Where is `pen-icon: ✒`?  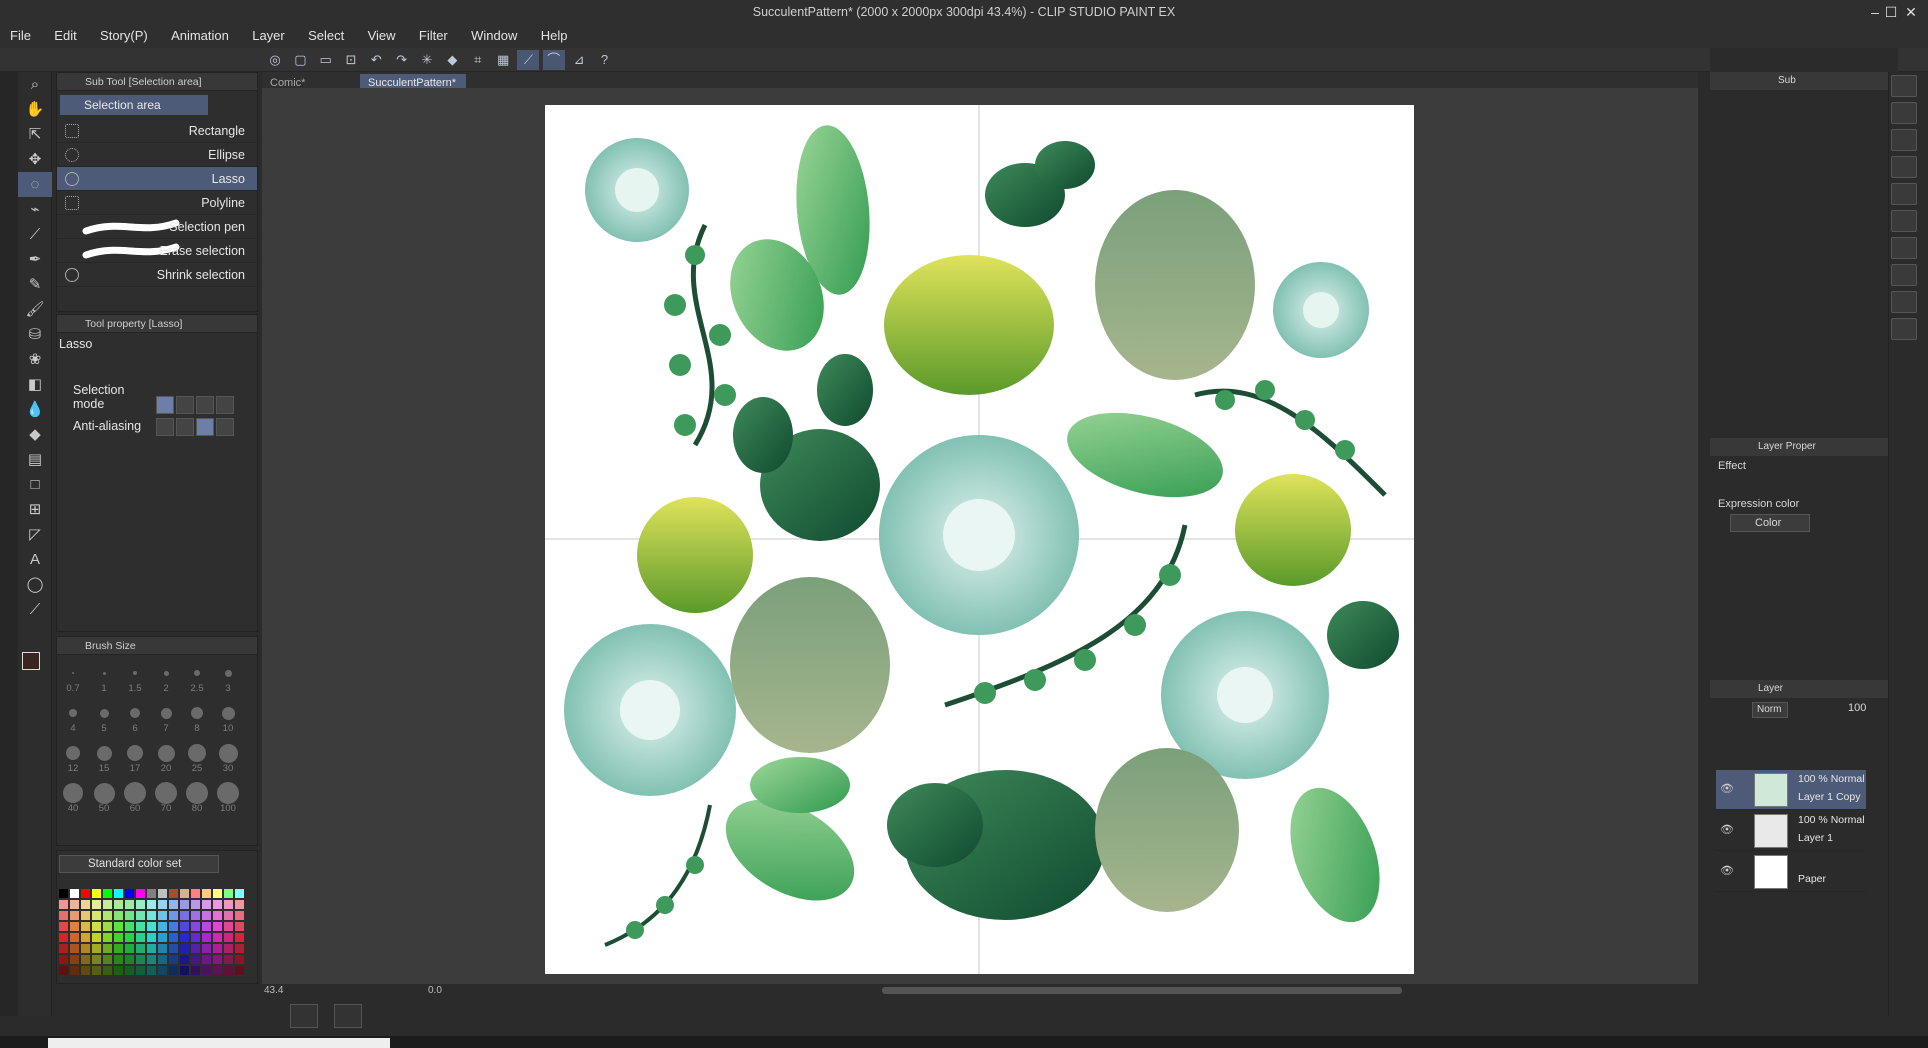 pen-icon: ✒ is located at coordinates (35, 259).